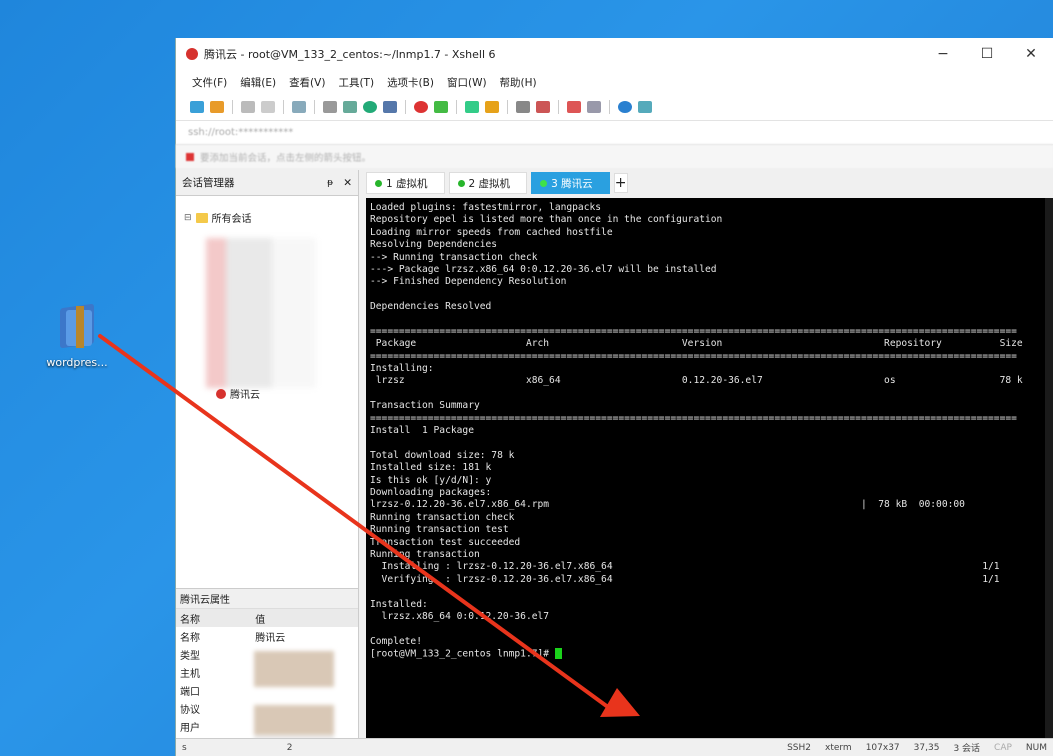 Image resolution: width=1053 pixels, height=756 pixels. Describe the element at coordinates (299, 107) in the screenshot. I see `properties-icon` at that location.